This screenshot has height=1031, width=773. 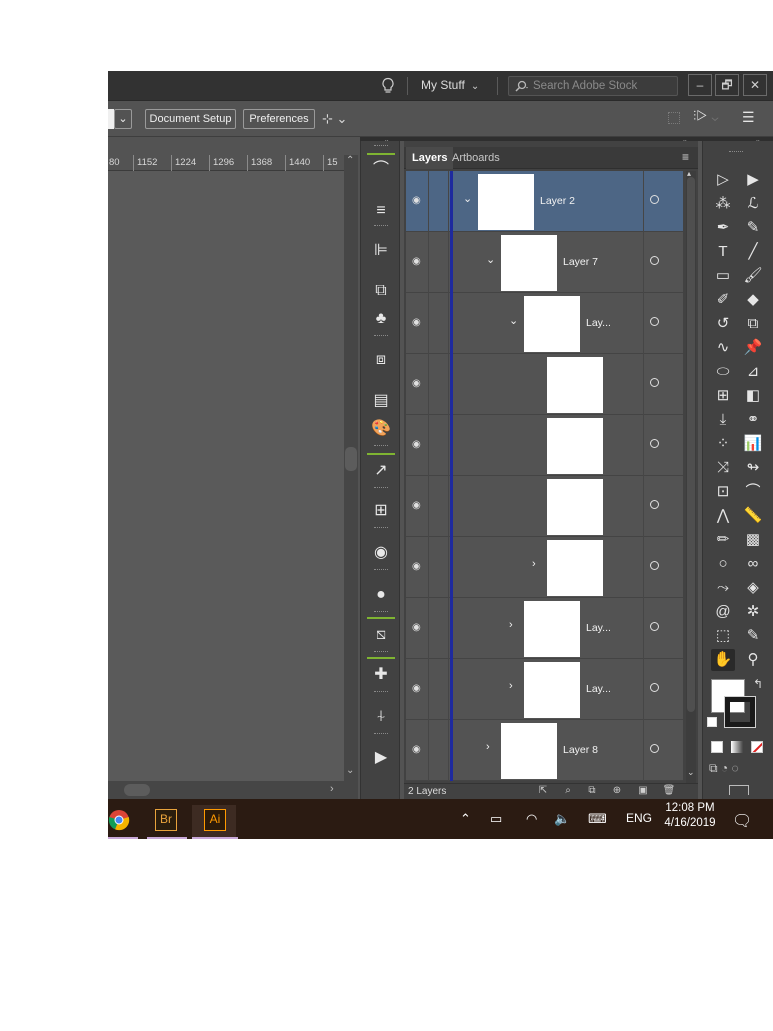 I want to click on panel-menu-icon: ≡, so click(x=685, y=157).